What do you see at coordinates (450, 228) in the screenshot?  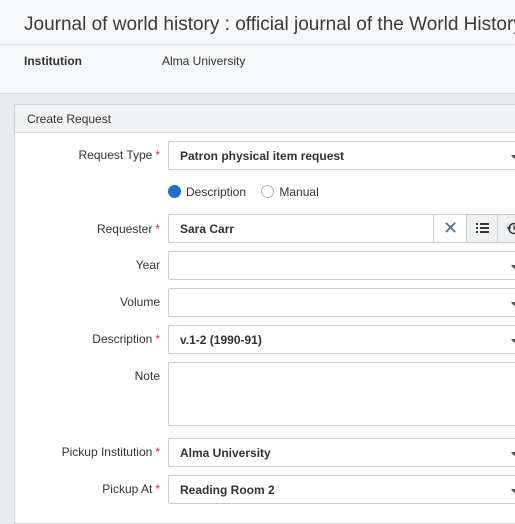 I see `close-icon: ✕` at bounding box center [450, 228].